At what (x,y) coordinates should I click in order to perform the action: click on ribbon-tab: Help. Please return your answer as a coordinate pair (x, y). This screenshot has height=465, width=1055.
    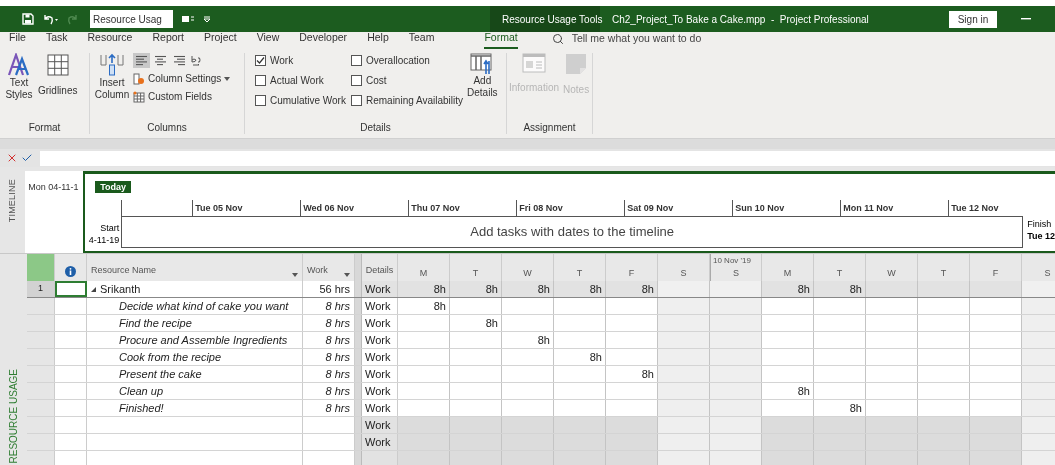
    Looking at the image, I should click on (378, 39).